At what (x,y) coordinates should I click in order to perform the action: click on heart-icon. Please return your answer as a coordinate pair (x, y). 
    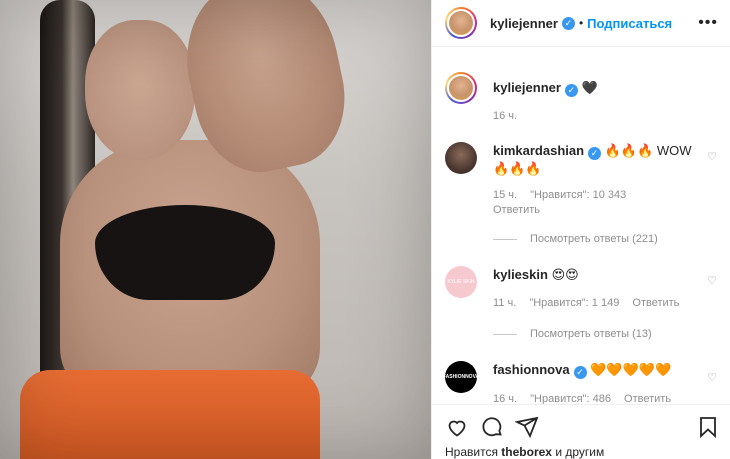
    Looking at the image, I should click on (457, 427).